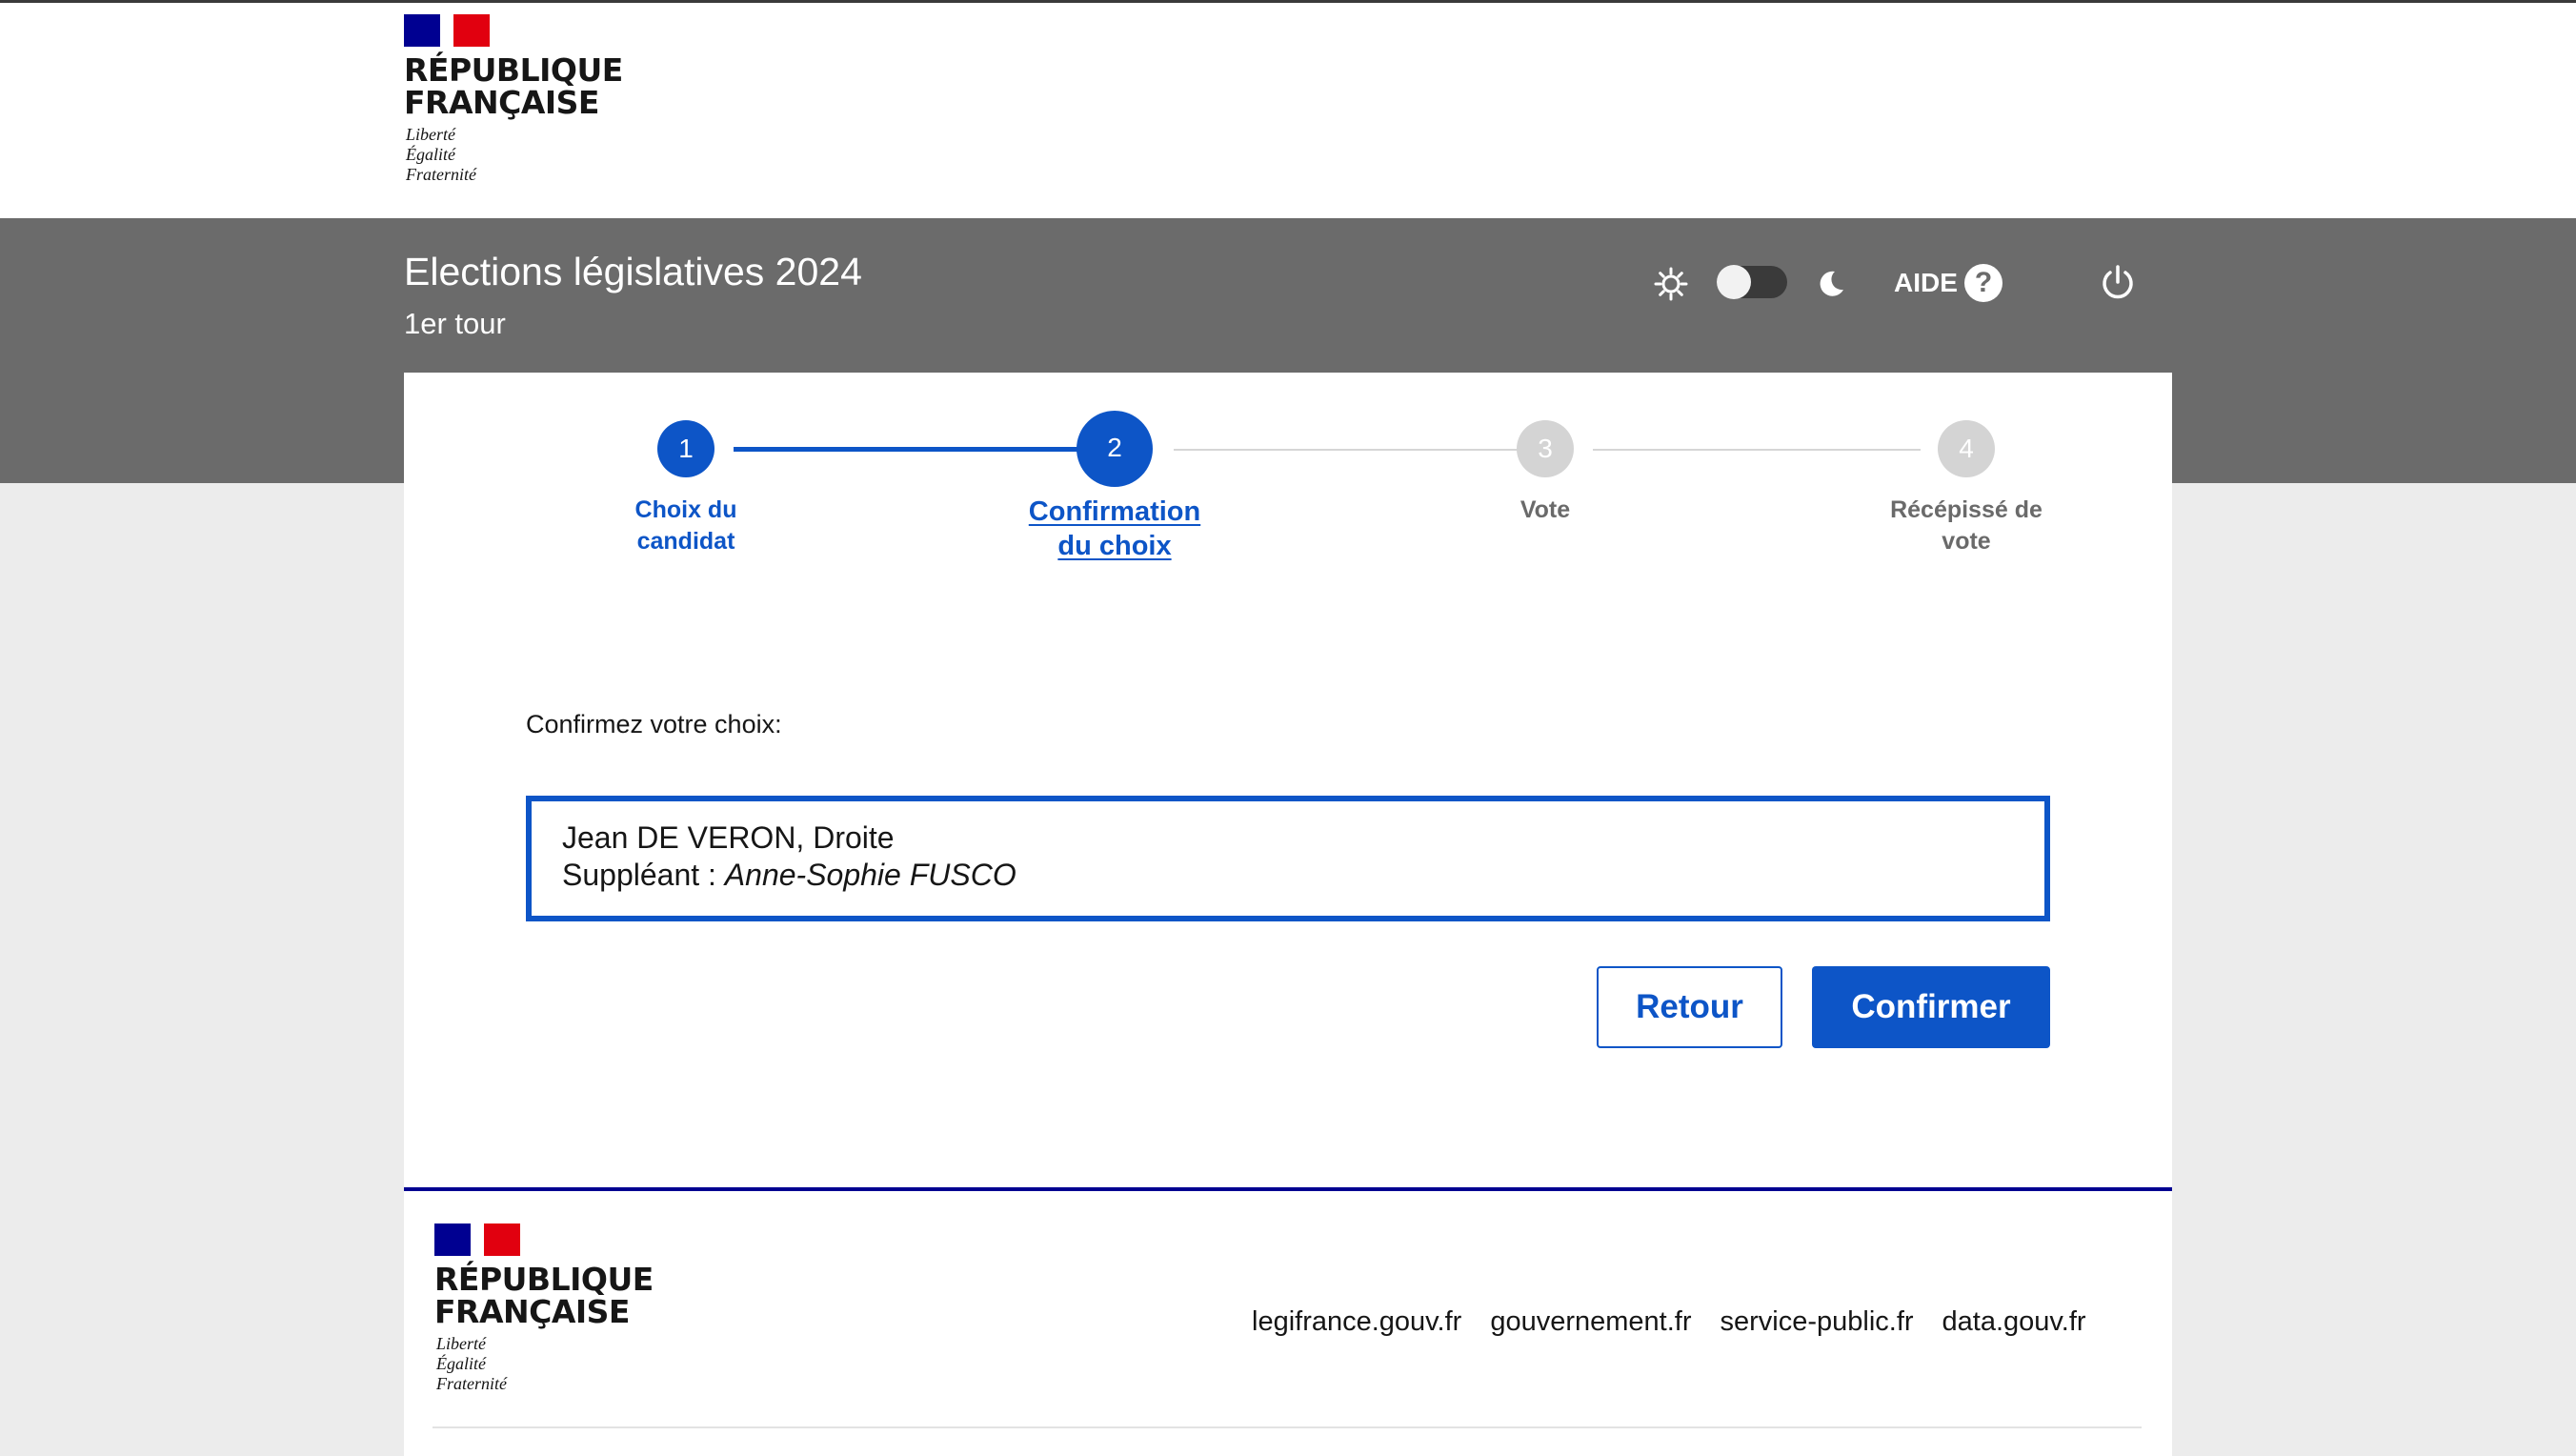 This screenshot has width=2576, height=1456. What do you see at coordinates (654, 724) in the screenshot?
I see `confirm-prompt: Confirmez votre choix:` at bounding box center [654, 724].